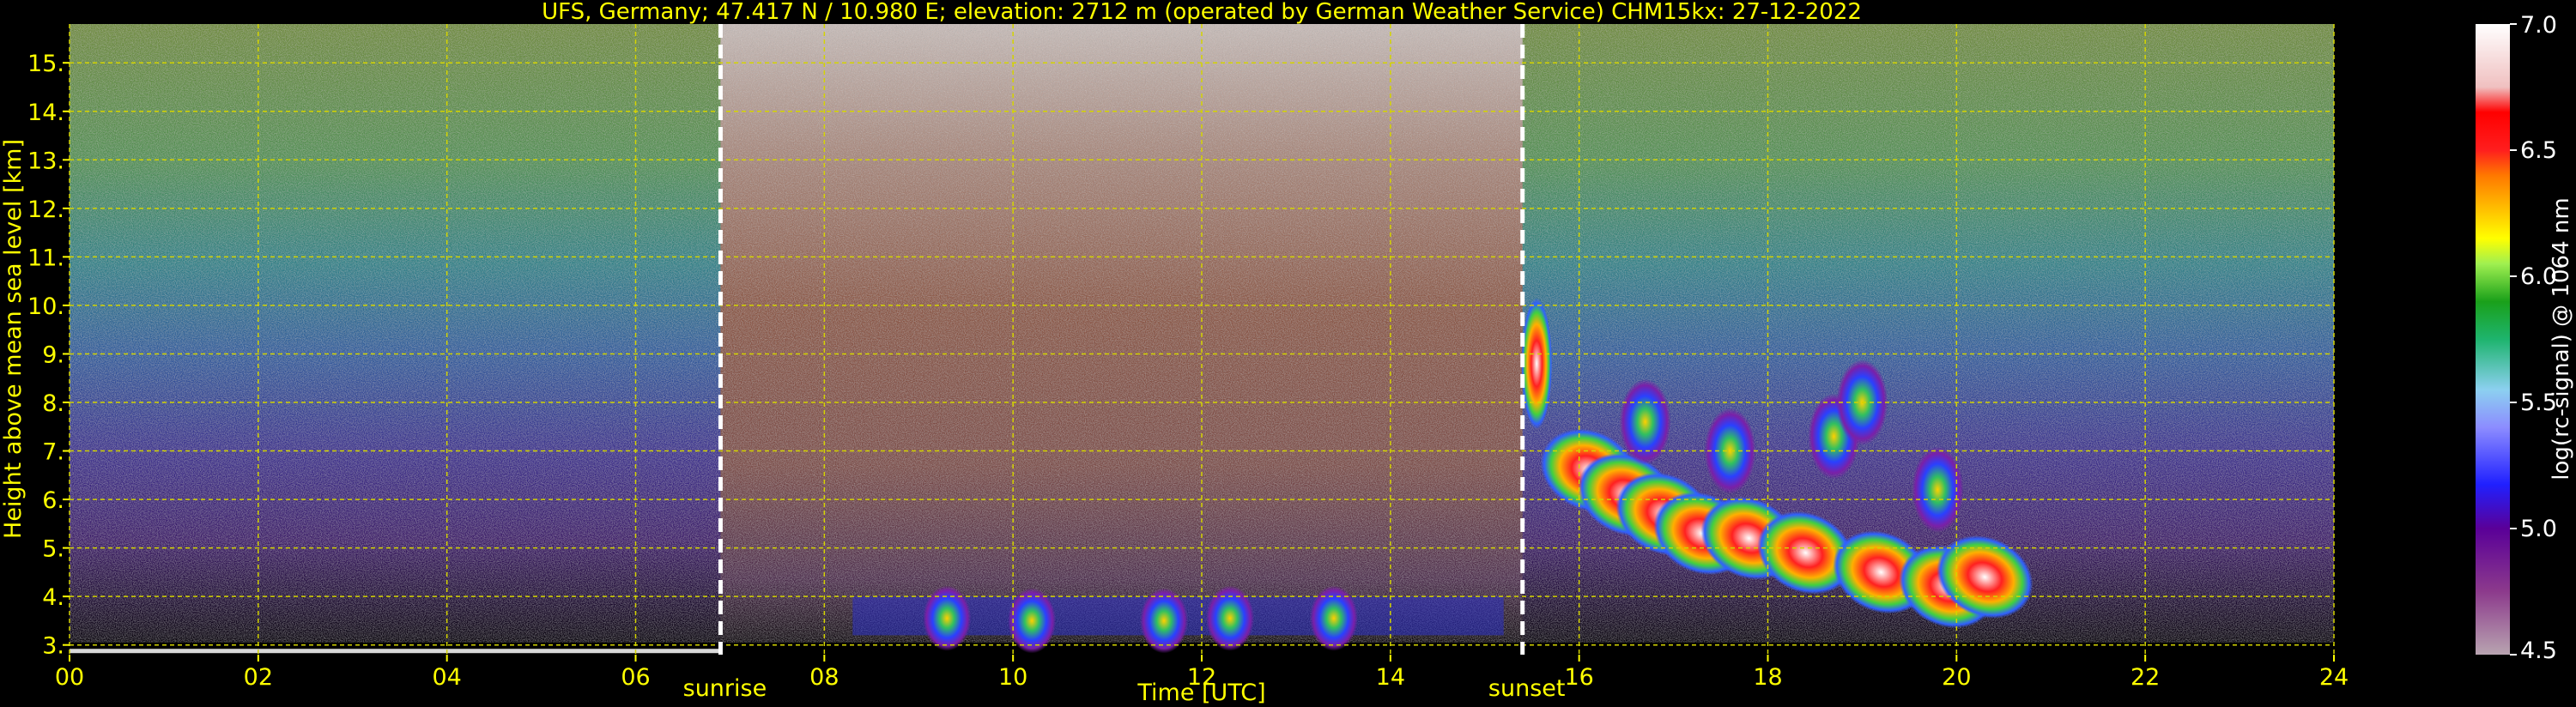 The height and width of the screenshot is (707, 2576). What do you see at coordinates (725, 688) in the screenshot?
I see `sun-annotation-label: sunrise` at bounding box center [725, 688].